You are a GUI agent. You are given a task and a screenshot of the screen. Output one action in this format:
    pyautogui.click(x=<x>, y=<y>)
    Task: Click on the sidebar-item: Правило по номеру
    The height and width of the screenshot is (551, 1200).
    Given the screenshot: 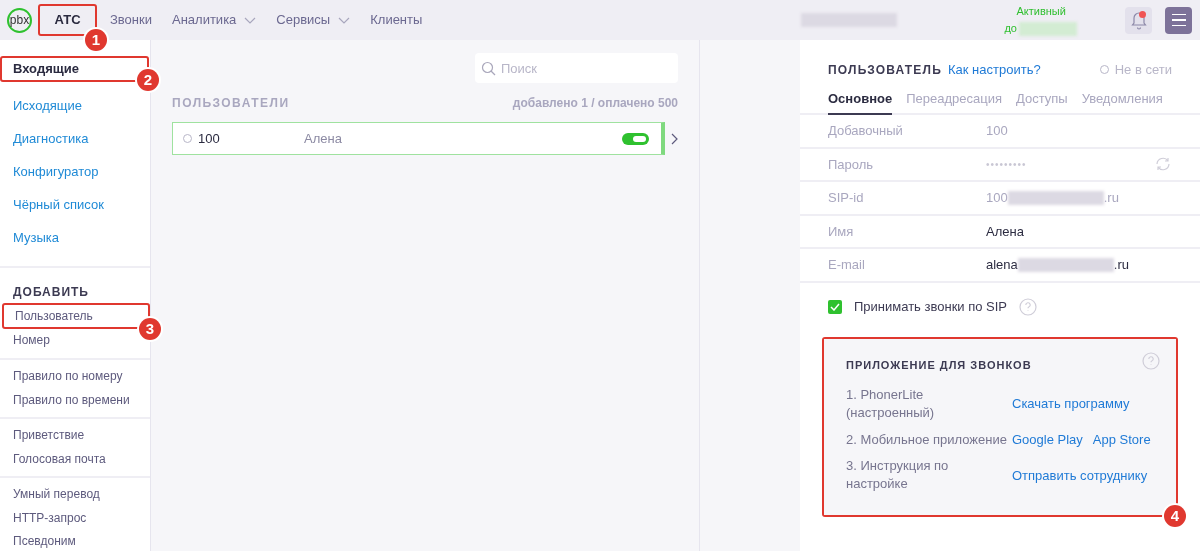 What is the action you would take?
    pyautogui.click(x=68, y=376)
    